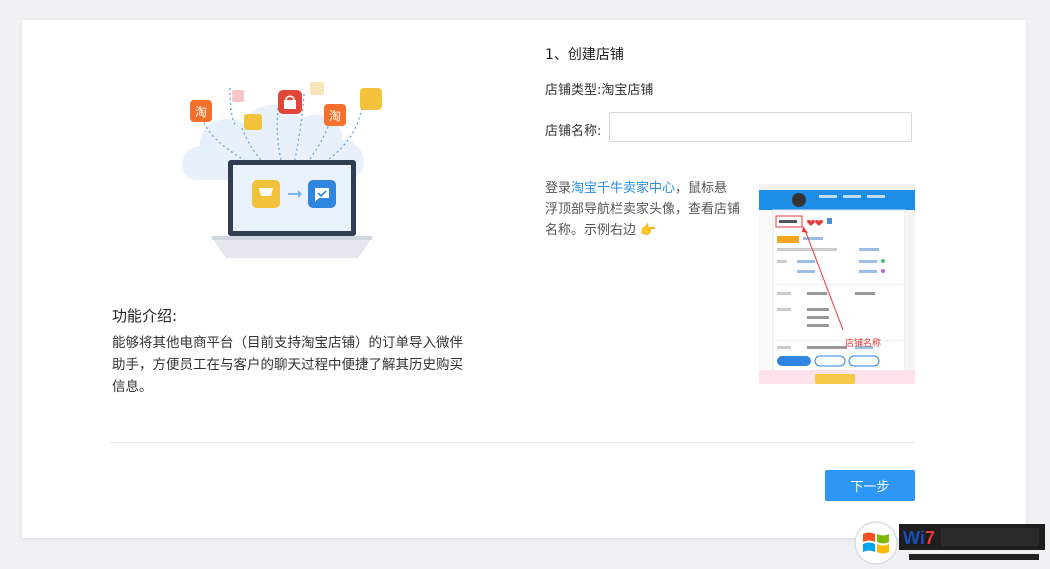 The height and width of the screenshot is (569, 1050). I want to click on example-screenshot: 店铺名称, so click(837, 284).